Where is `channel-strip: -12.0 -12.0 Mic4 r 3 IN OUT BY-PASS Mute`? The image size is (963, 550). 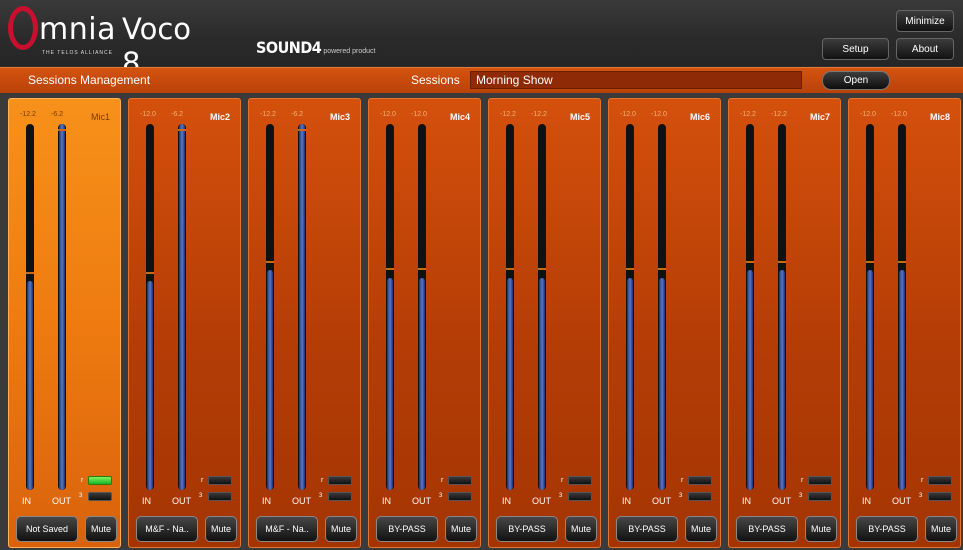 channel-strip: -12.0 -12.0 Mic4 r 3 IN OUT BY-PASS Mute is located at coordinates (424, 323).